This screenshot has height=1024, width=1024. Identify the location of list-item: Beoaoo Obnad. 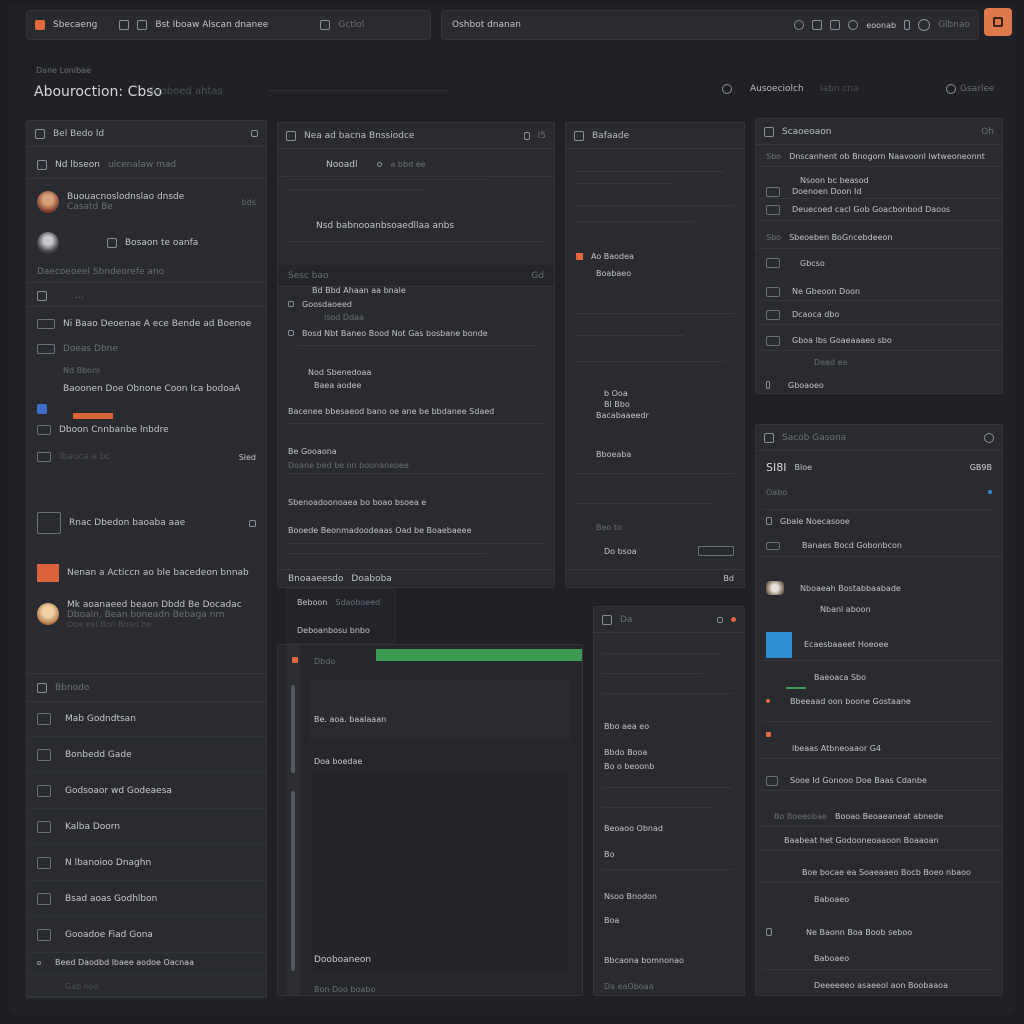
(669, 828).